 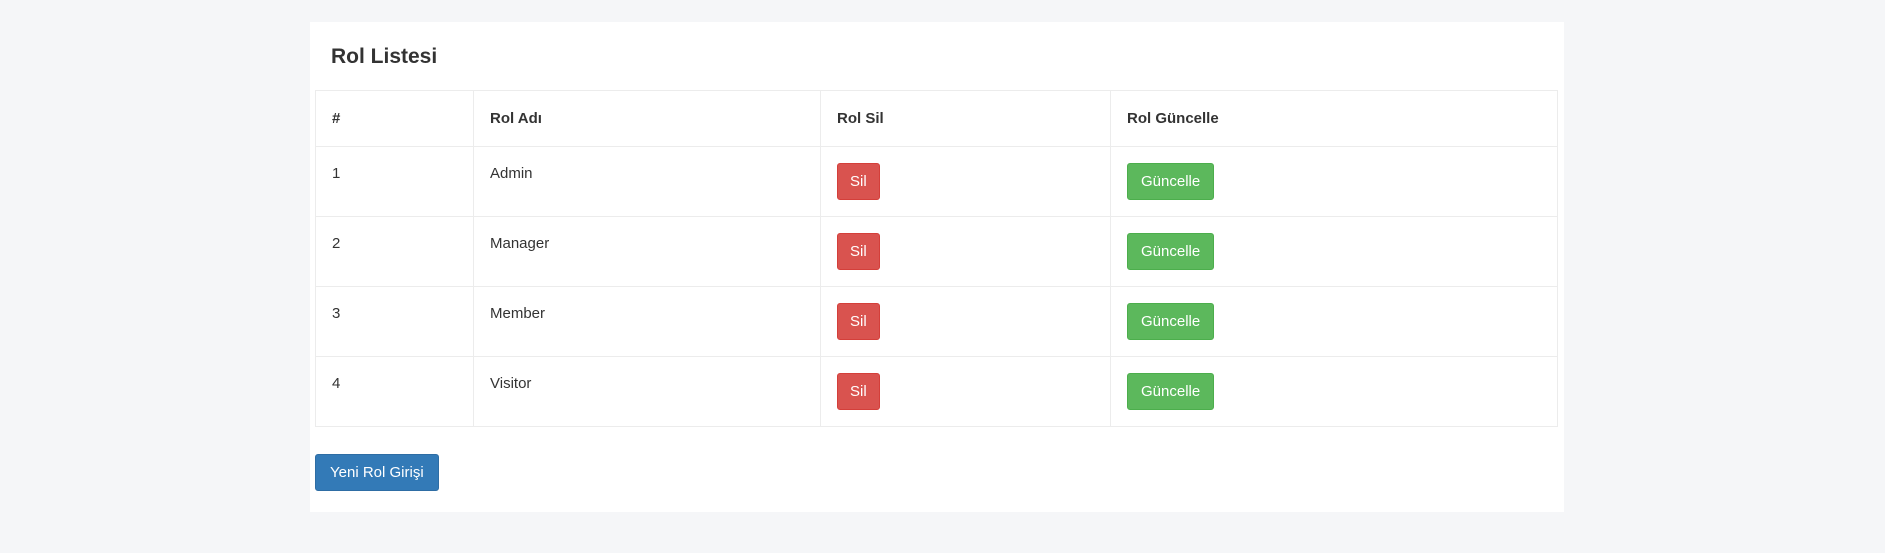 What do you see at coordinates (1334, 118) in the screenshot?
I see `column-header-update: Rol Güncelle` at bounding box center [1334, 118].